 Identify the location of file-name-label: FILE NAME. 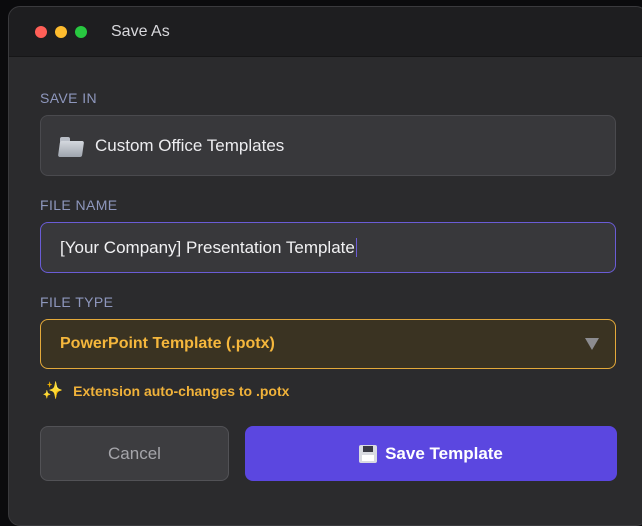
(79, 205).